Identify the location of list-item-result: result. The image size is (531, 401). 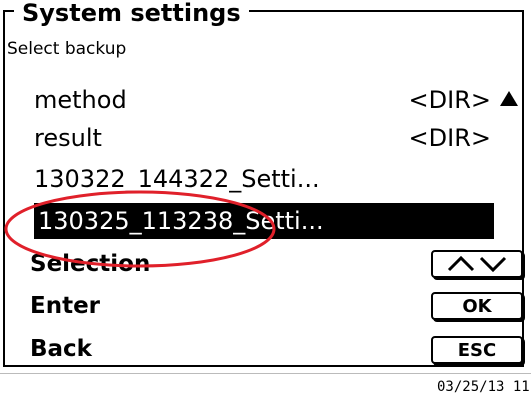
(68, 138).